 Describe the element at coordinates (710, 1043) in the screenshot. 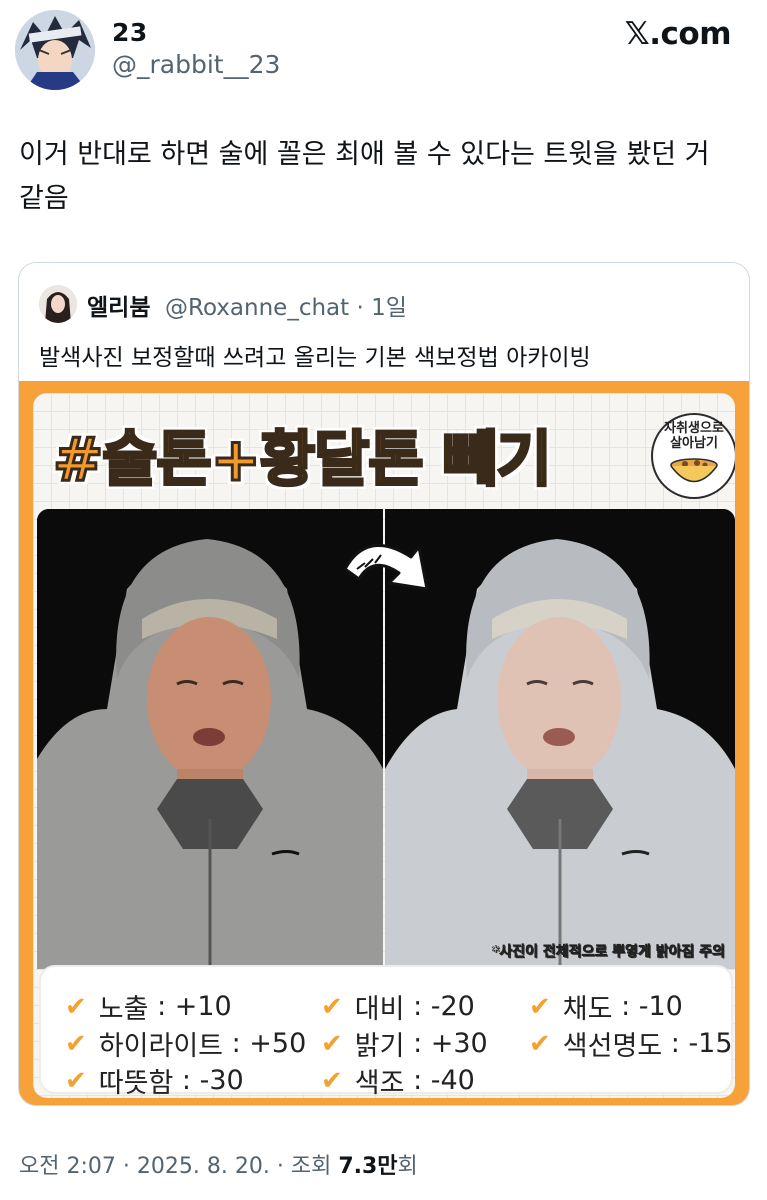

I see `setting-value: -15` at that location.